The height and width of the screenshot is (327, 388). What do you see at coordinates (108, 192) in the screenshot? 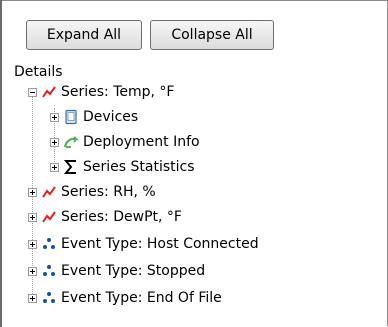
I see `tree-node-label: Series: RH, %` at bounding box center [108, 192].